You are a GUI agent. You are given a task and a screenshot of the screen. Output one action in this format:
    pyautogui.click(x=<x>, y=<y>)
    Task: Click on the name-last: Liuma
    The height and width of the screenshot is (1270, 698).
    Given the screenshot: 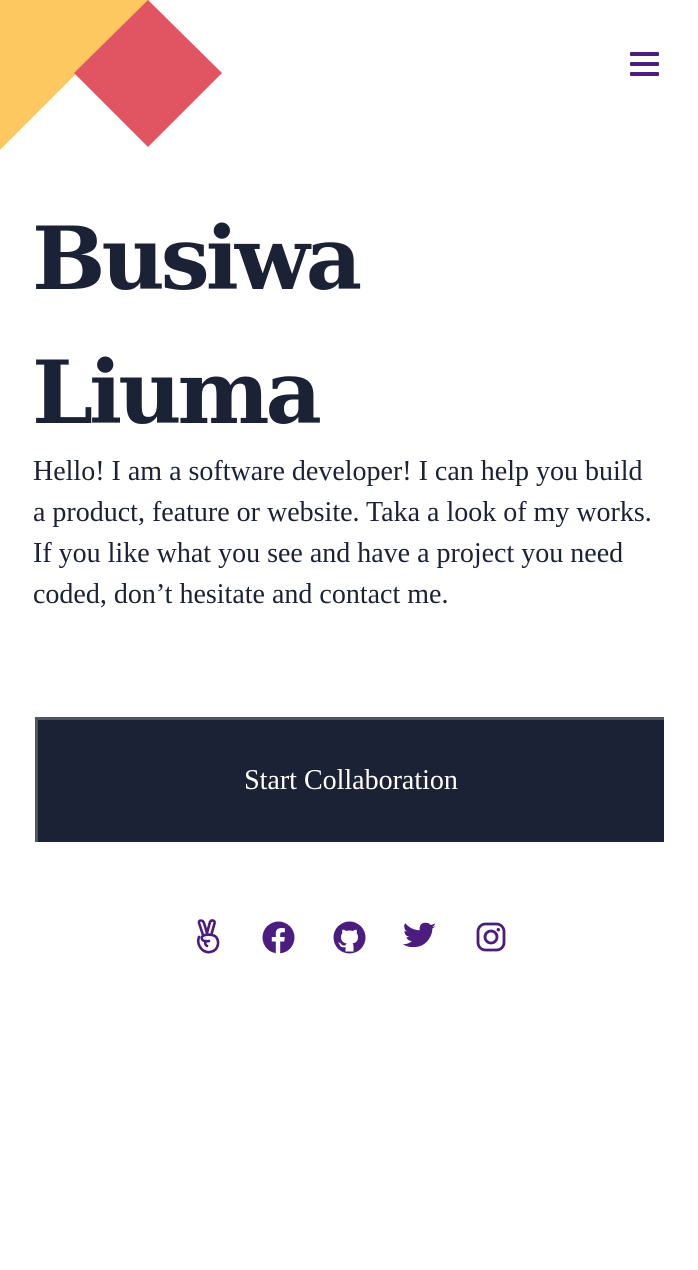 What is the action you would take?
    pyautogui.click(x=177, y=392)
    